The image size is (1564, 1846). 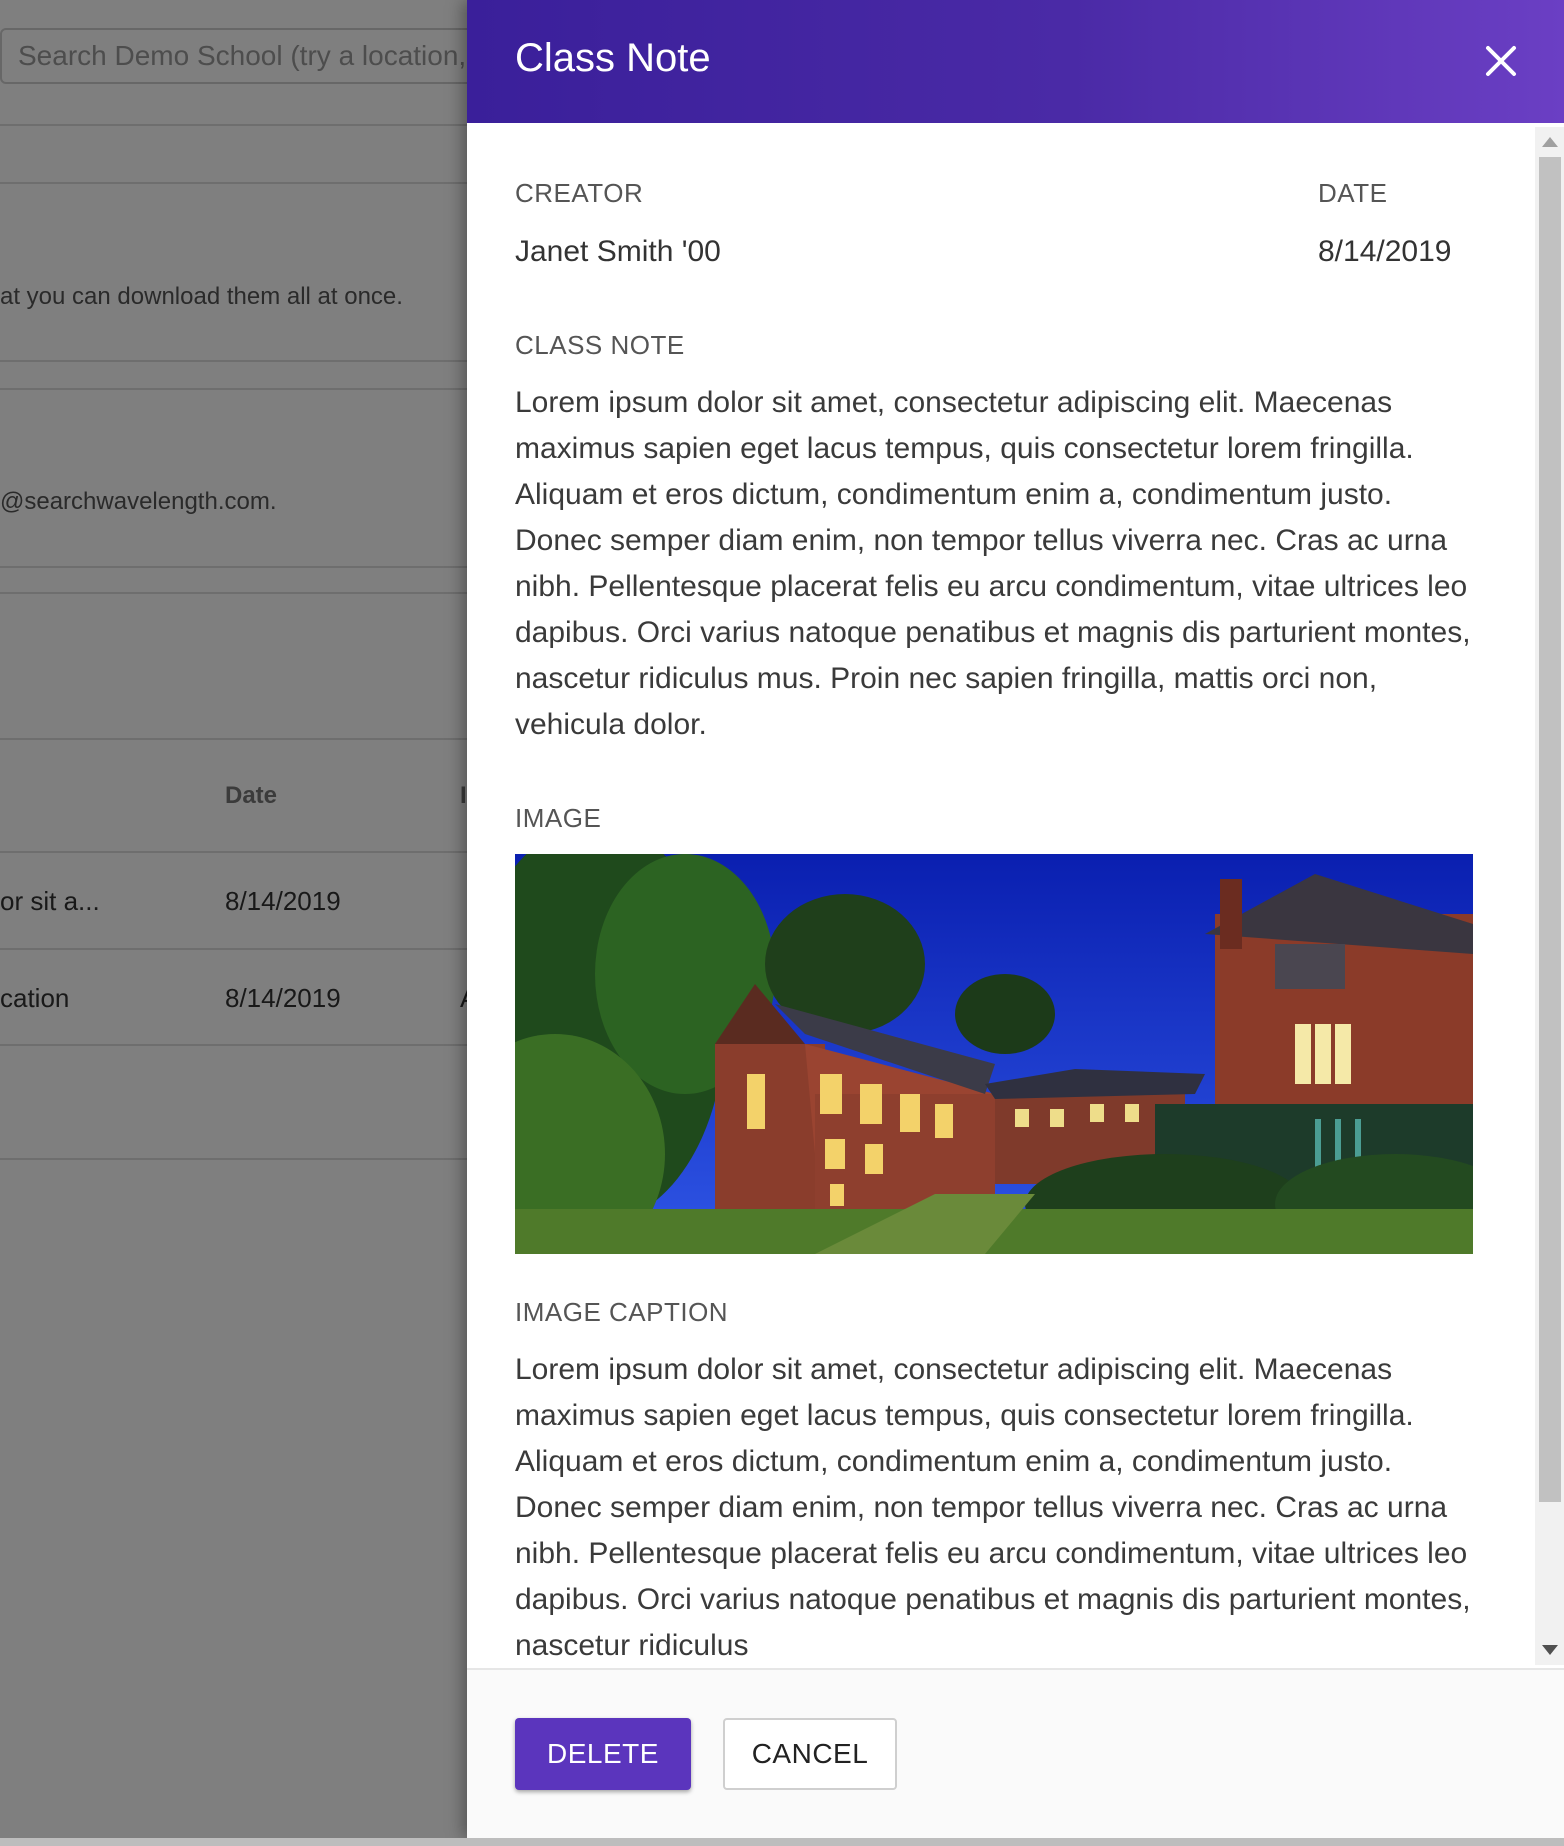 I want to click on date-value: 8/14/2019, so click(x=1385, y=251).